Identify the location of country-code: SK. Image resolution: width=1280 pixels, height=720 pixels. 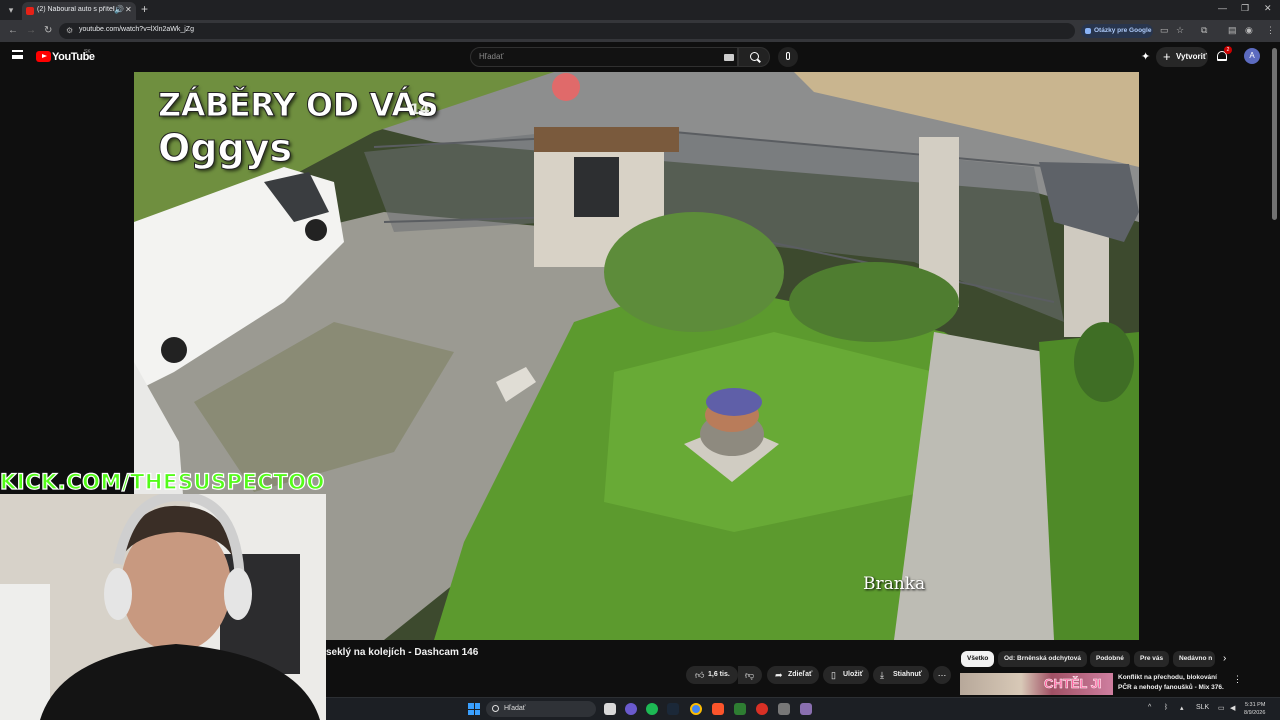
(87, 52).